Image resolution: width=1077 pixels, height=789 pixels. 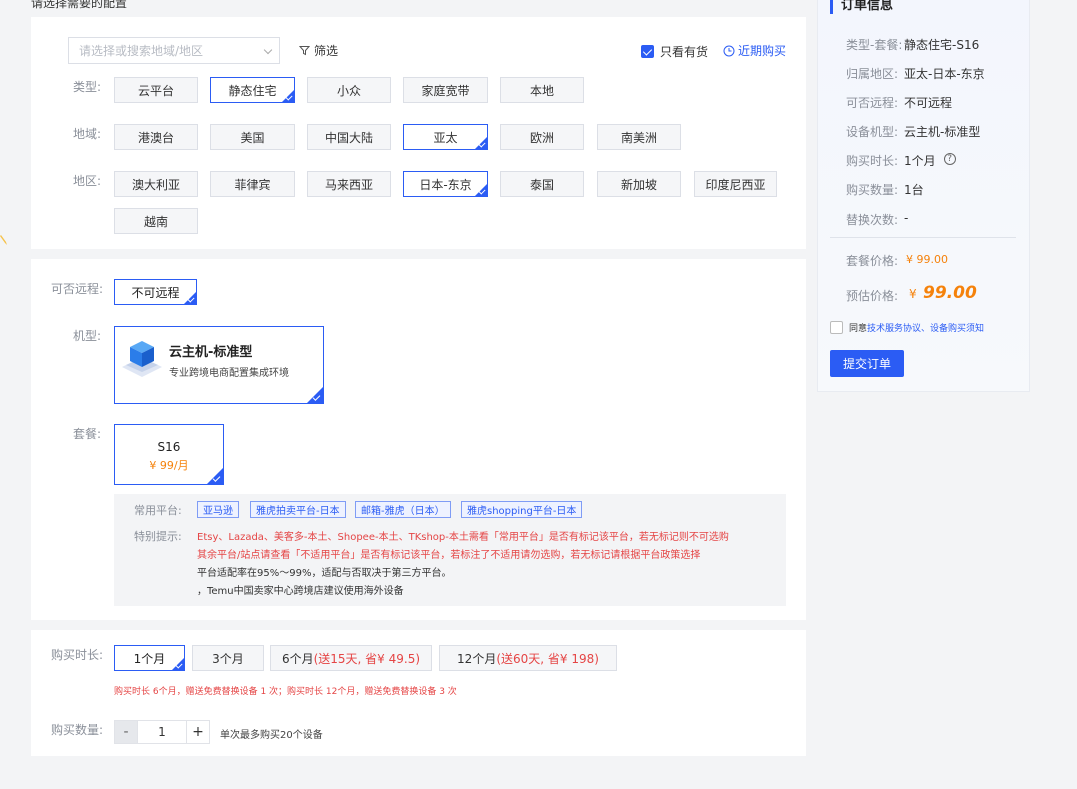 I want to click on order-row-remote: 可否远程: 不可远程, so click(x=899, y=102).